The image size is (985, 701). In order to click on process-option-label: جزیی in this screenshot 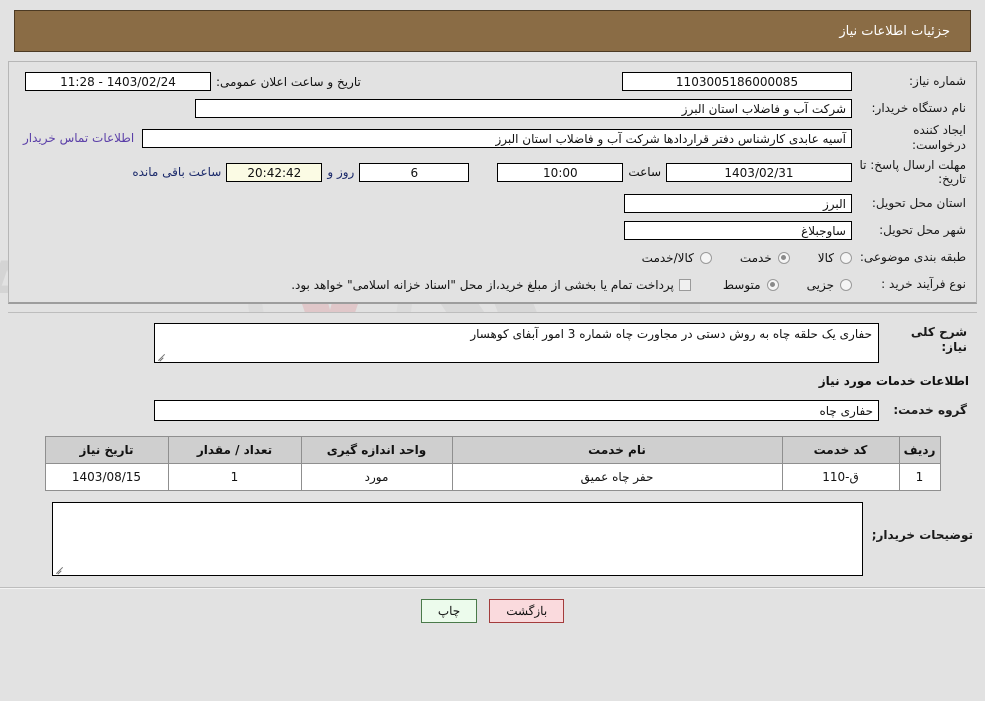, I will do `click(820, 284)`.